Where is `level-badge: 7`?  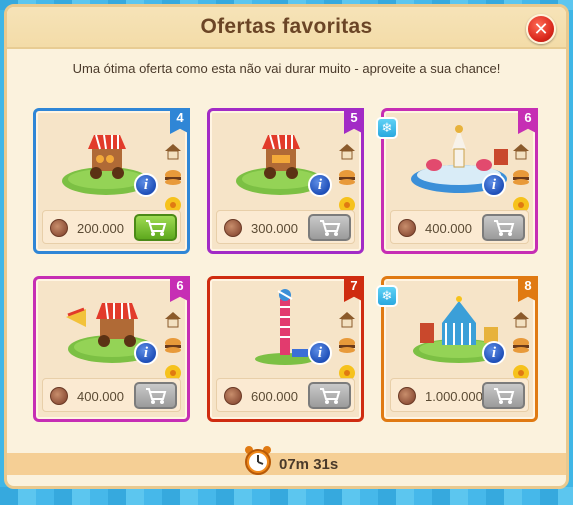
level-badge: 7 is located at coordinates (354, 289).